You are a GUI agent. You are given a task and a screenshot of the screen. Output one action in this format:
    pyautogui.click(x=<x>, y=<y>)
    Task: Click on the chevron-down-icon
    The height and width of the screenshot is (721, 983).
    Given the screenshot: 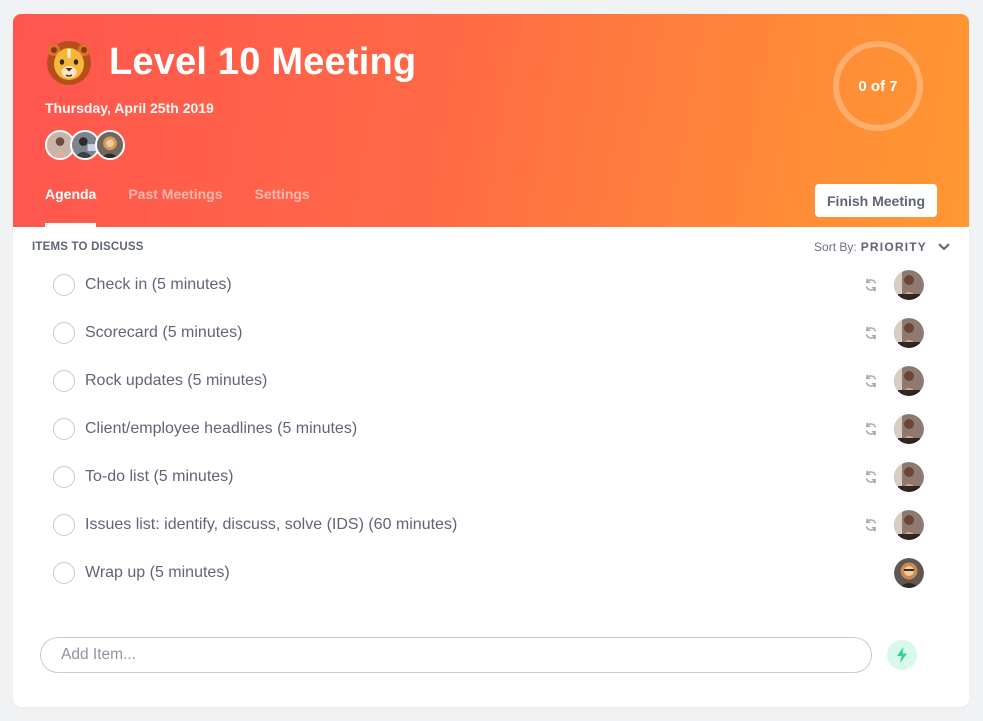 What is the action you would take?
    pyautogui.click(x=944, y=246)
    